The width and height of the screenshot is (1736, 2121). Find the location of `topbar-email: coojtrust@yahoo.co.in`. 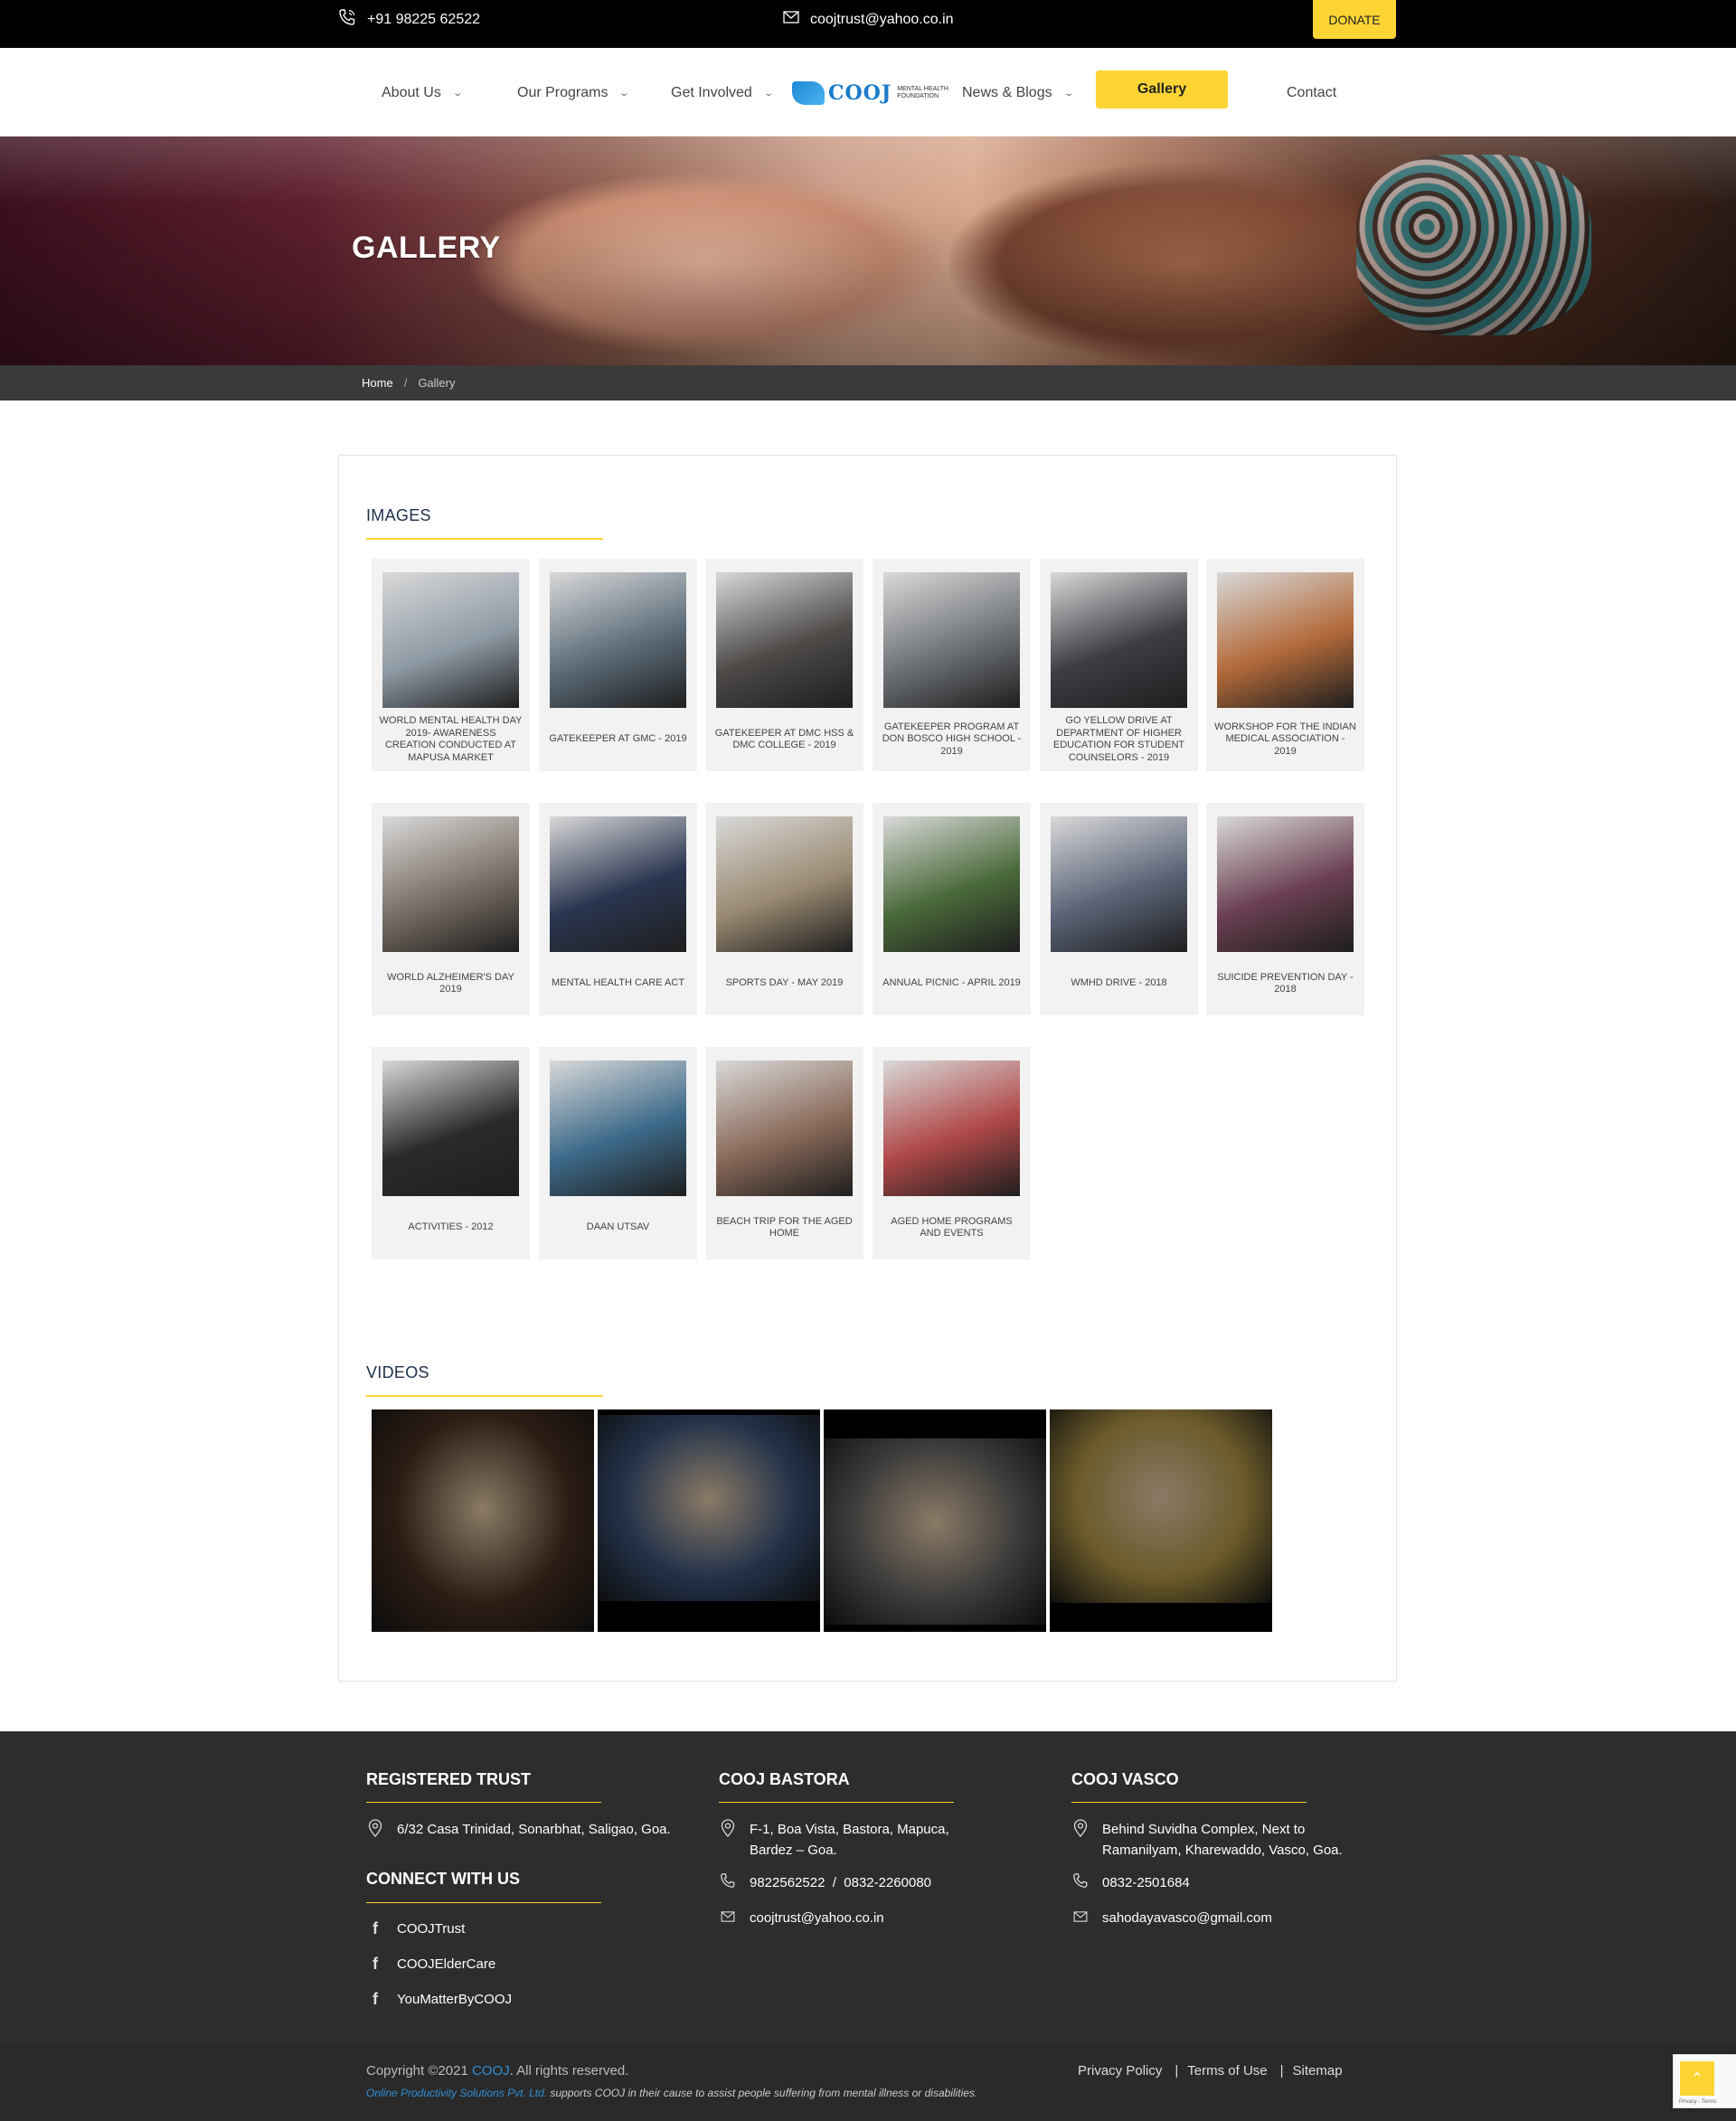

topbar-email: coojtrust@yahoo.co.in is located at coordinates (869, 19).